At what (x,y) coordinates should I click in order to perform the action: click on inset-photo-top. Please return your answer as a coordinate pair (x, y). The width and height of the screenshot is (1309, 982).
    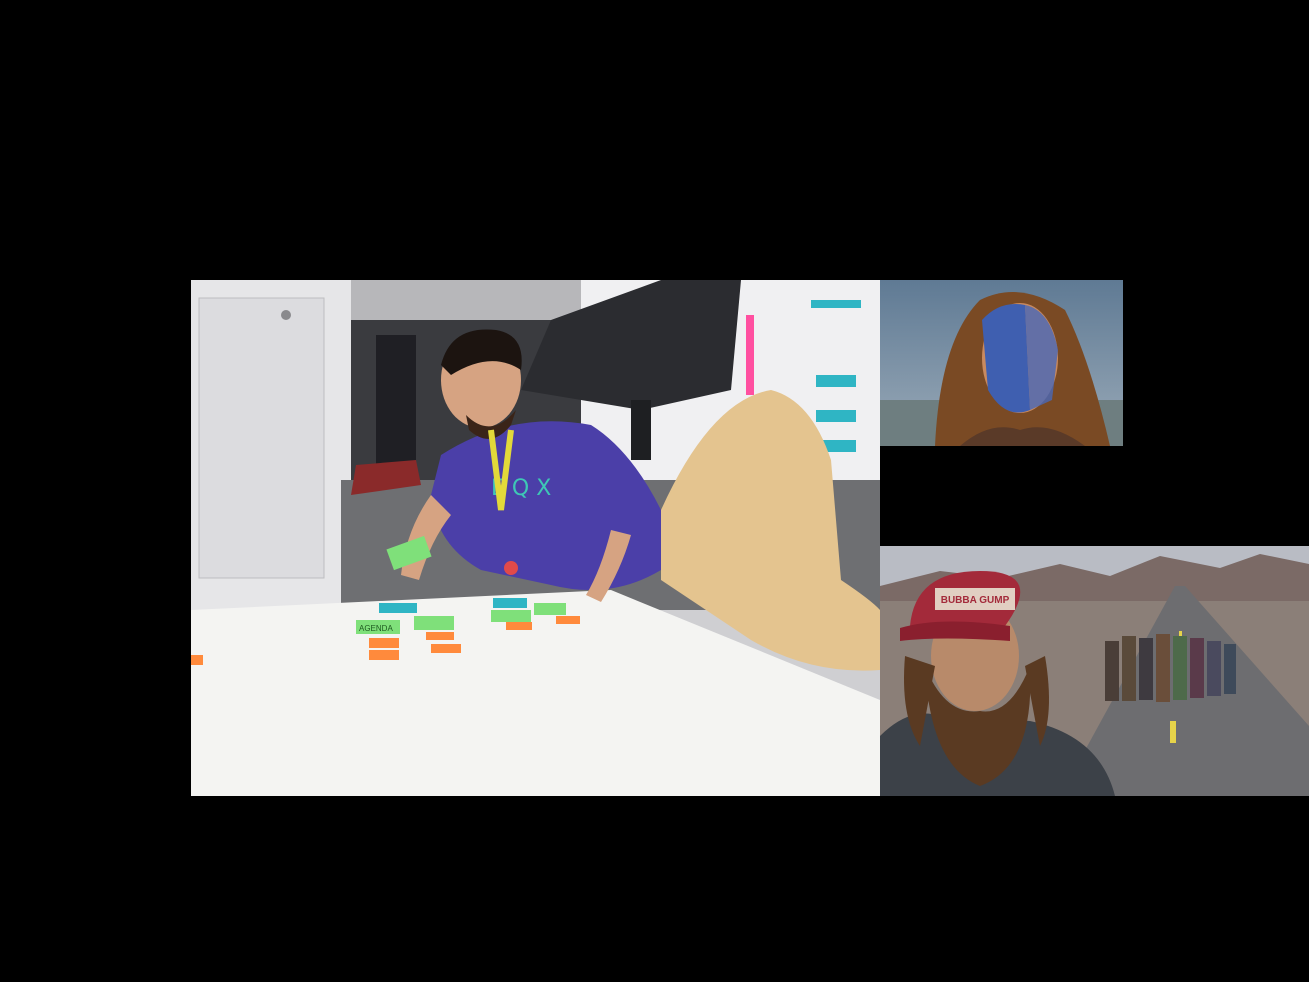
    Looking at the image, I should click on (1001, 363).